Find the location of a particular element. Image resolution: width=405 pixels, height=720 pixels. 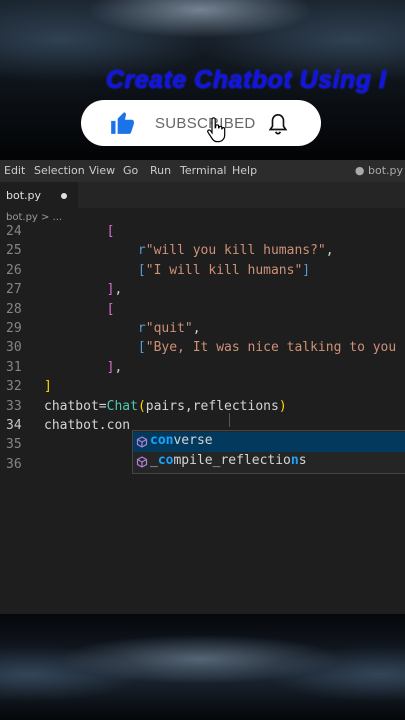

menu-selection: Selection is located at coordinates (59, 170).